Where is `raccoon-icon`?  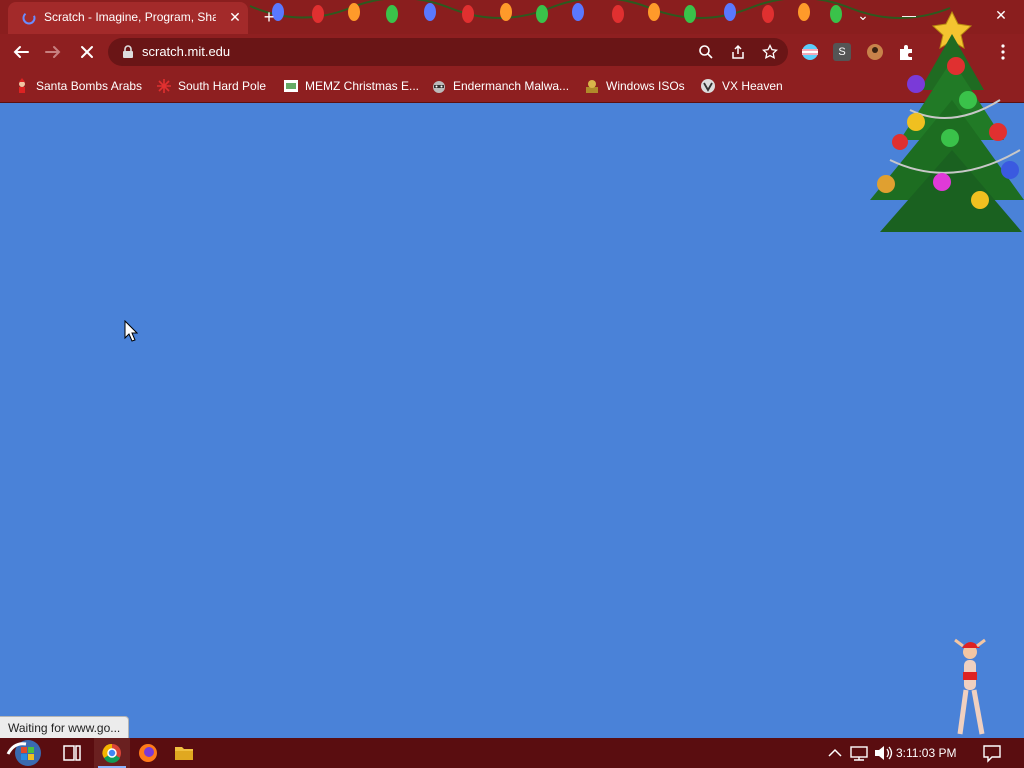 raccoon-icon is located at coordinates (439, 87).